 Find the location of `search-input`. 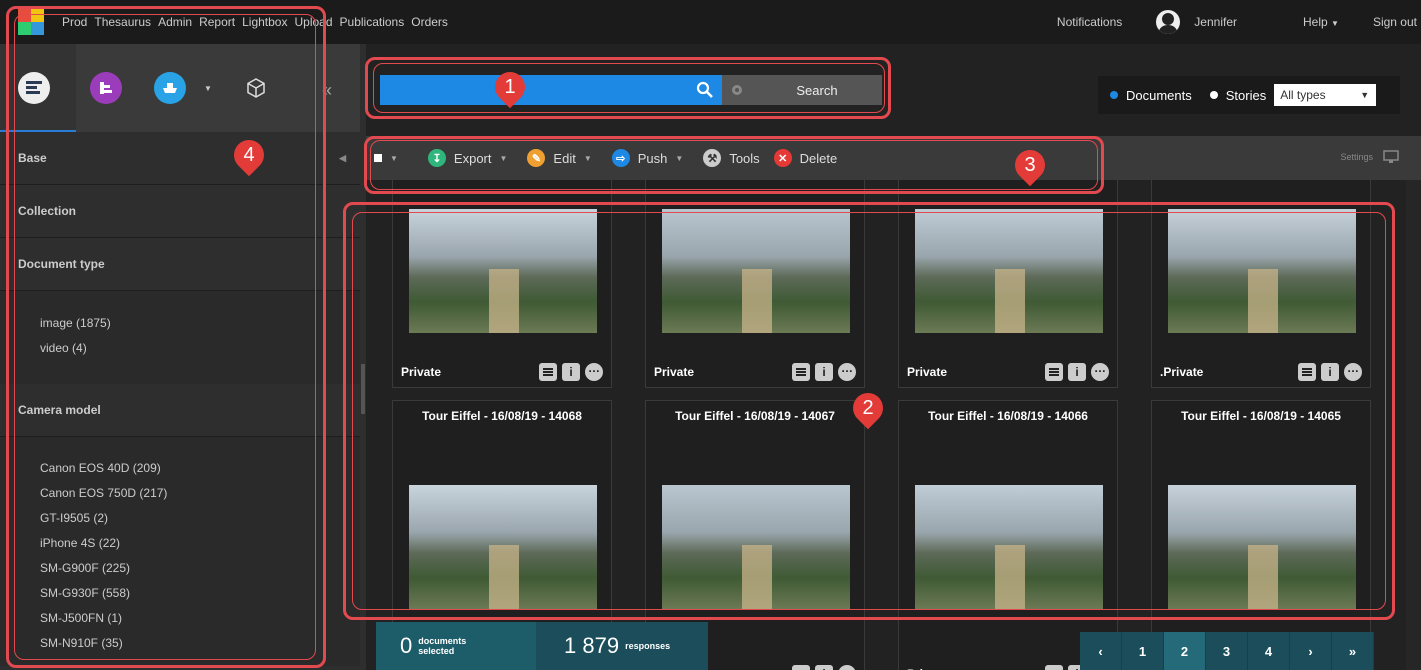

search-input is located at coordinates (530, 90).